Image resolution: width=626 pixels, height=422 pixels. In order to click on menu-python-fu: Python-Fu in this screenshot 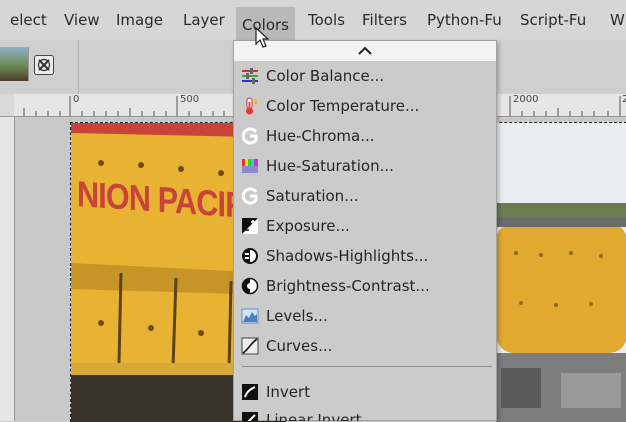, I will do `click(464, 20)`.